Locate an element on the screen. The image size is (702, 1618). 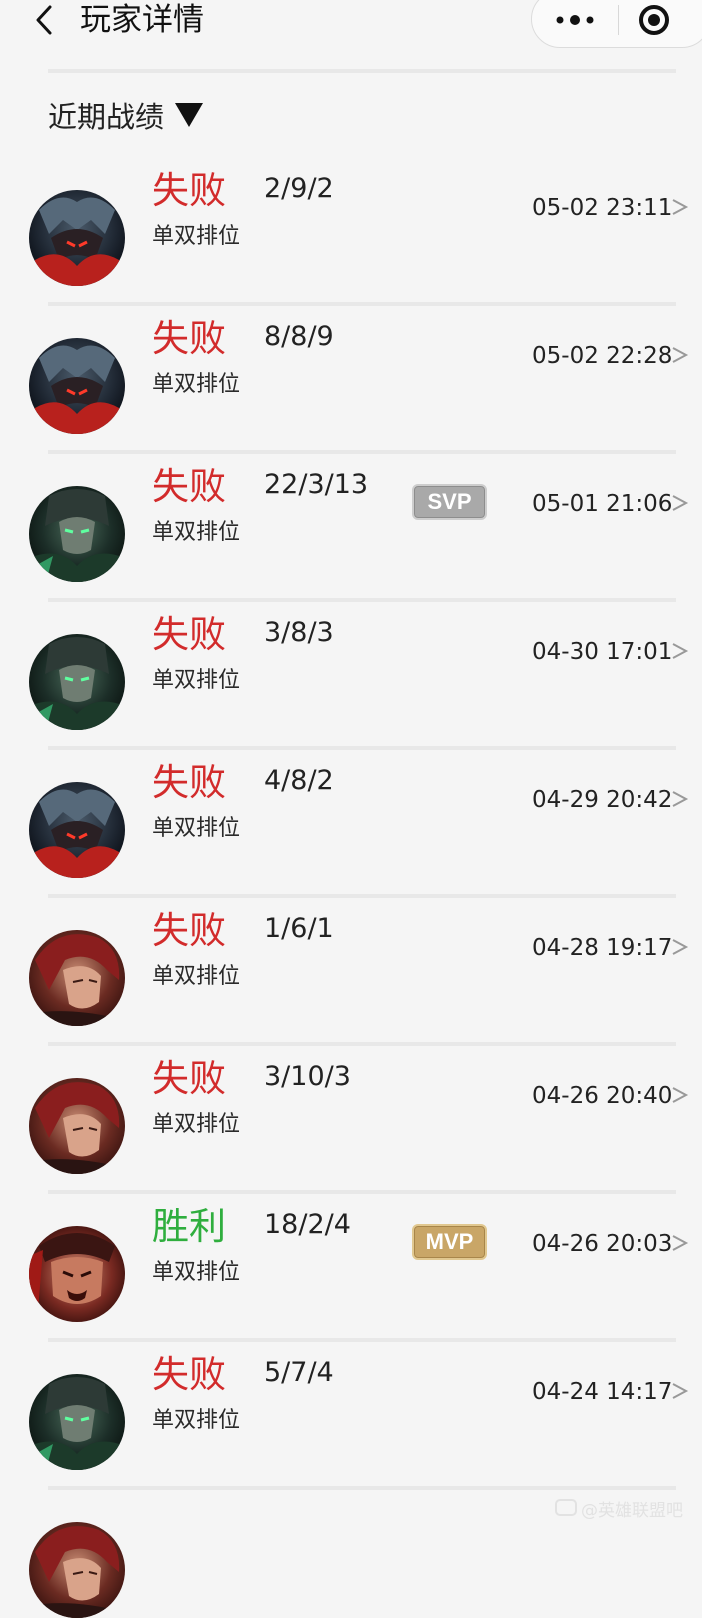
match-kda: 3/8/3 is located at coordinates (299, 632).